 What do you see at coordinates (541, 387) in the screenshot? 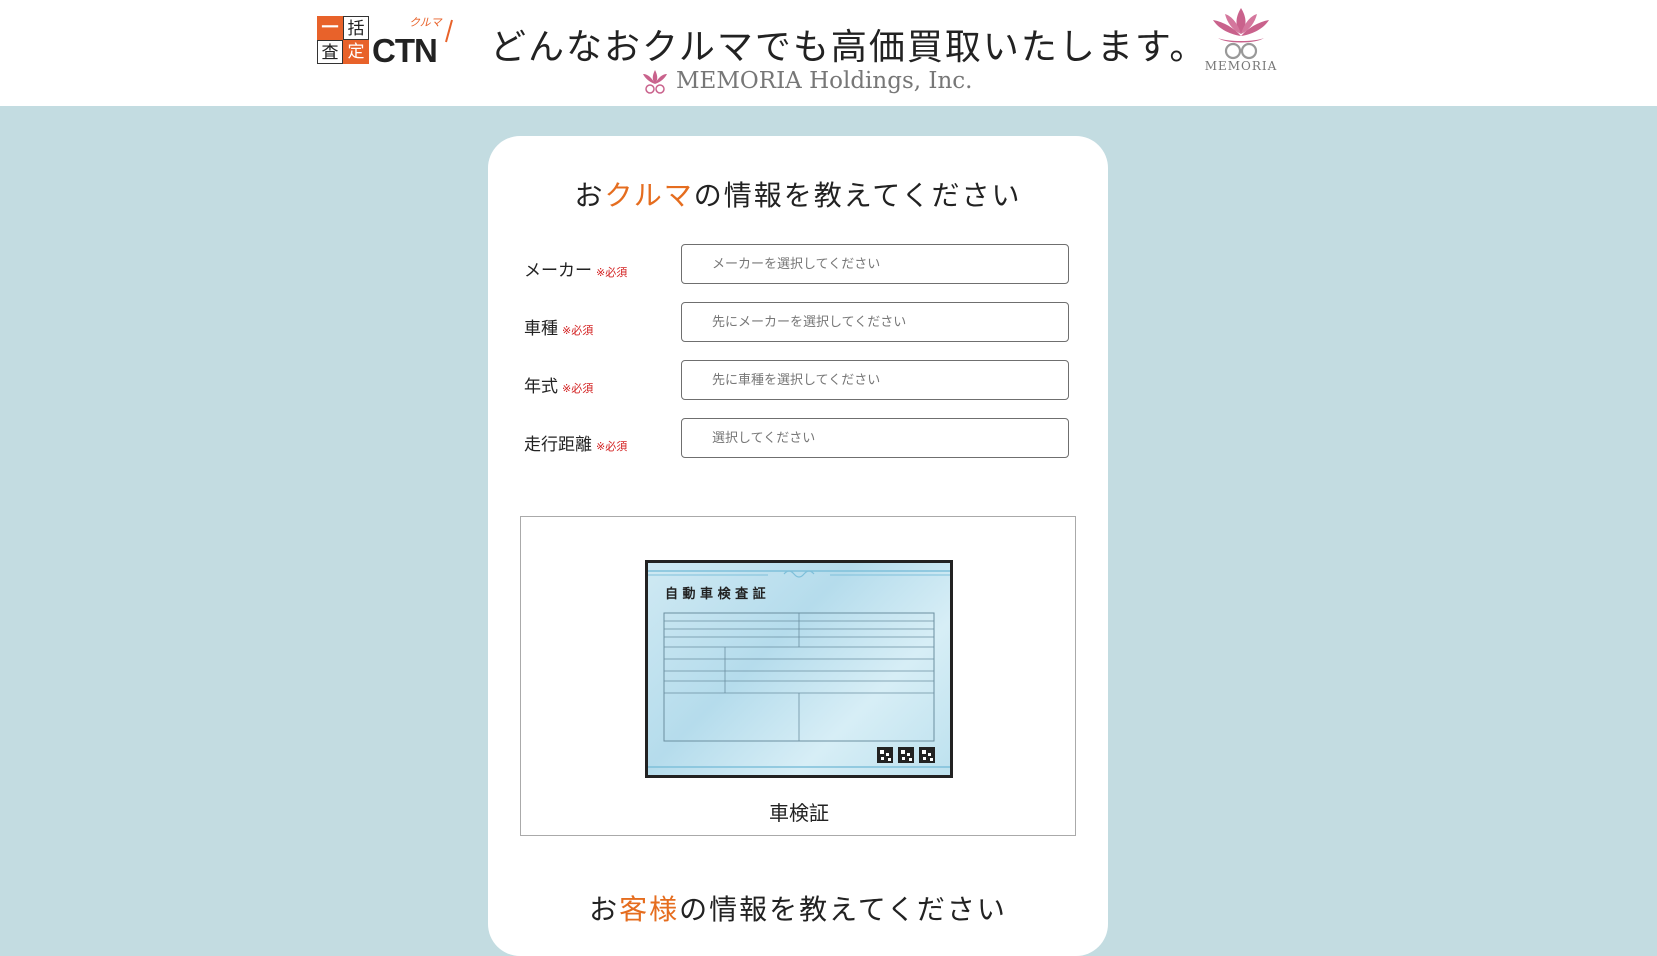
I see `field-label-text: 年式` at bounding box center [541, 387].